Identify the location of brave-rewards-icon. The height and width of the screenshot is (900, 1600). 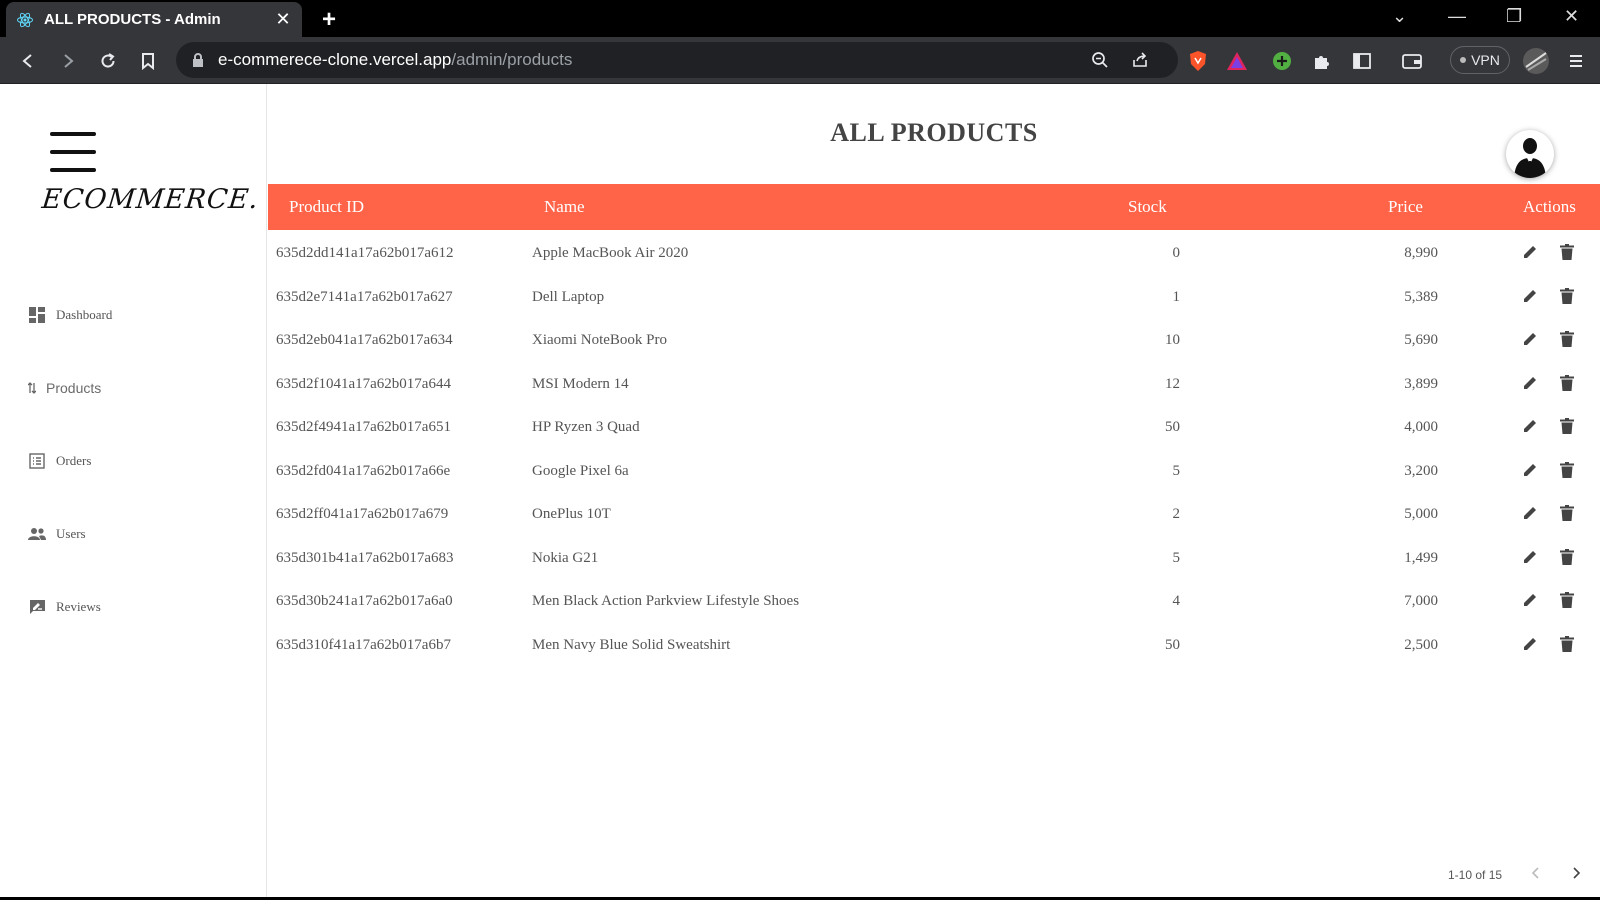
(1237, 61).